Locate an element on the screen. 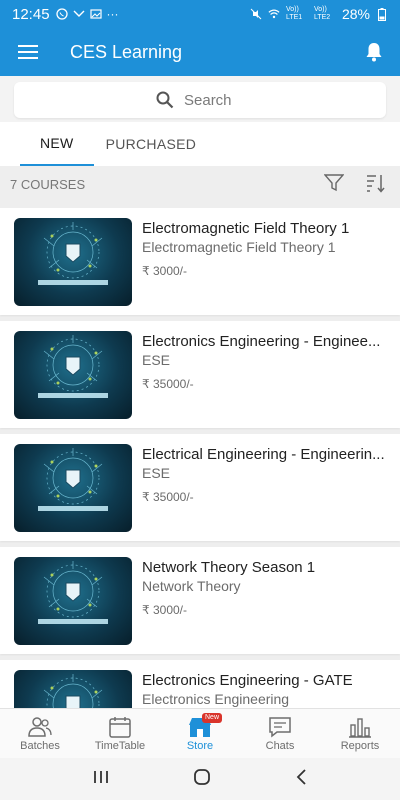 The image size is (400, 800). search-area is located at coordinates (200, 99).